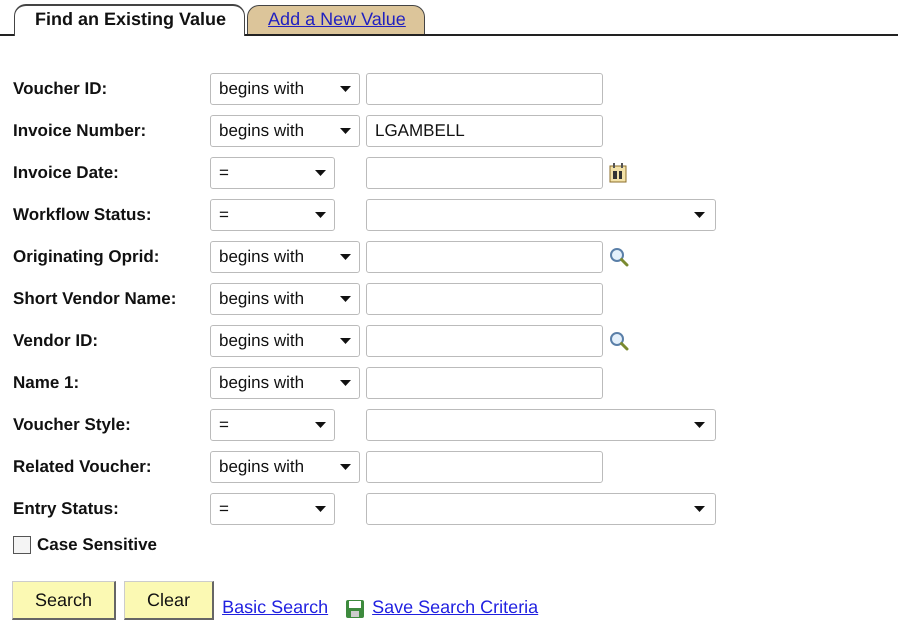  What do you see at coordinates (80, 131) in the screenshot?
I see `field-label: Invoice Number:` at bounding box center [80, 131].